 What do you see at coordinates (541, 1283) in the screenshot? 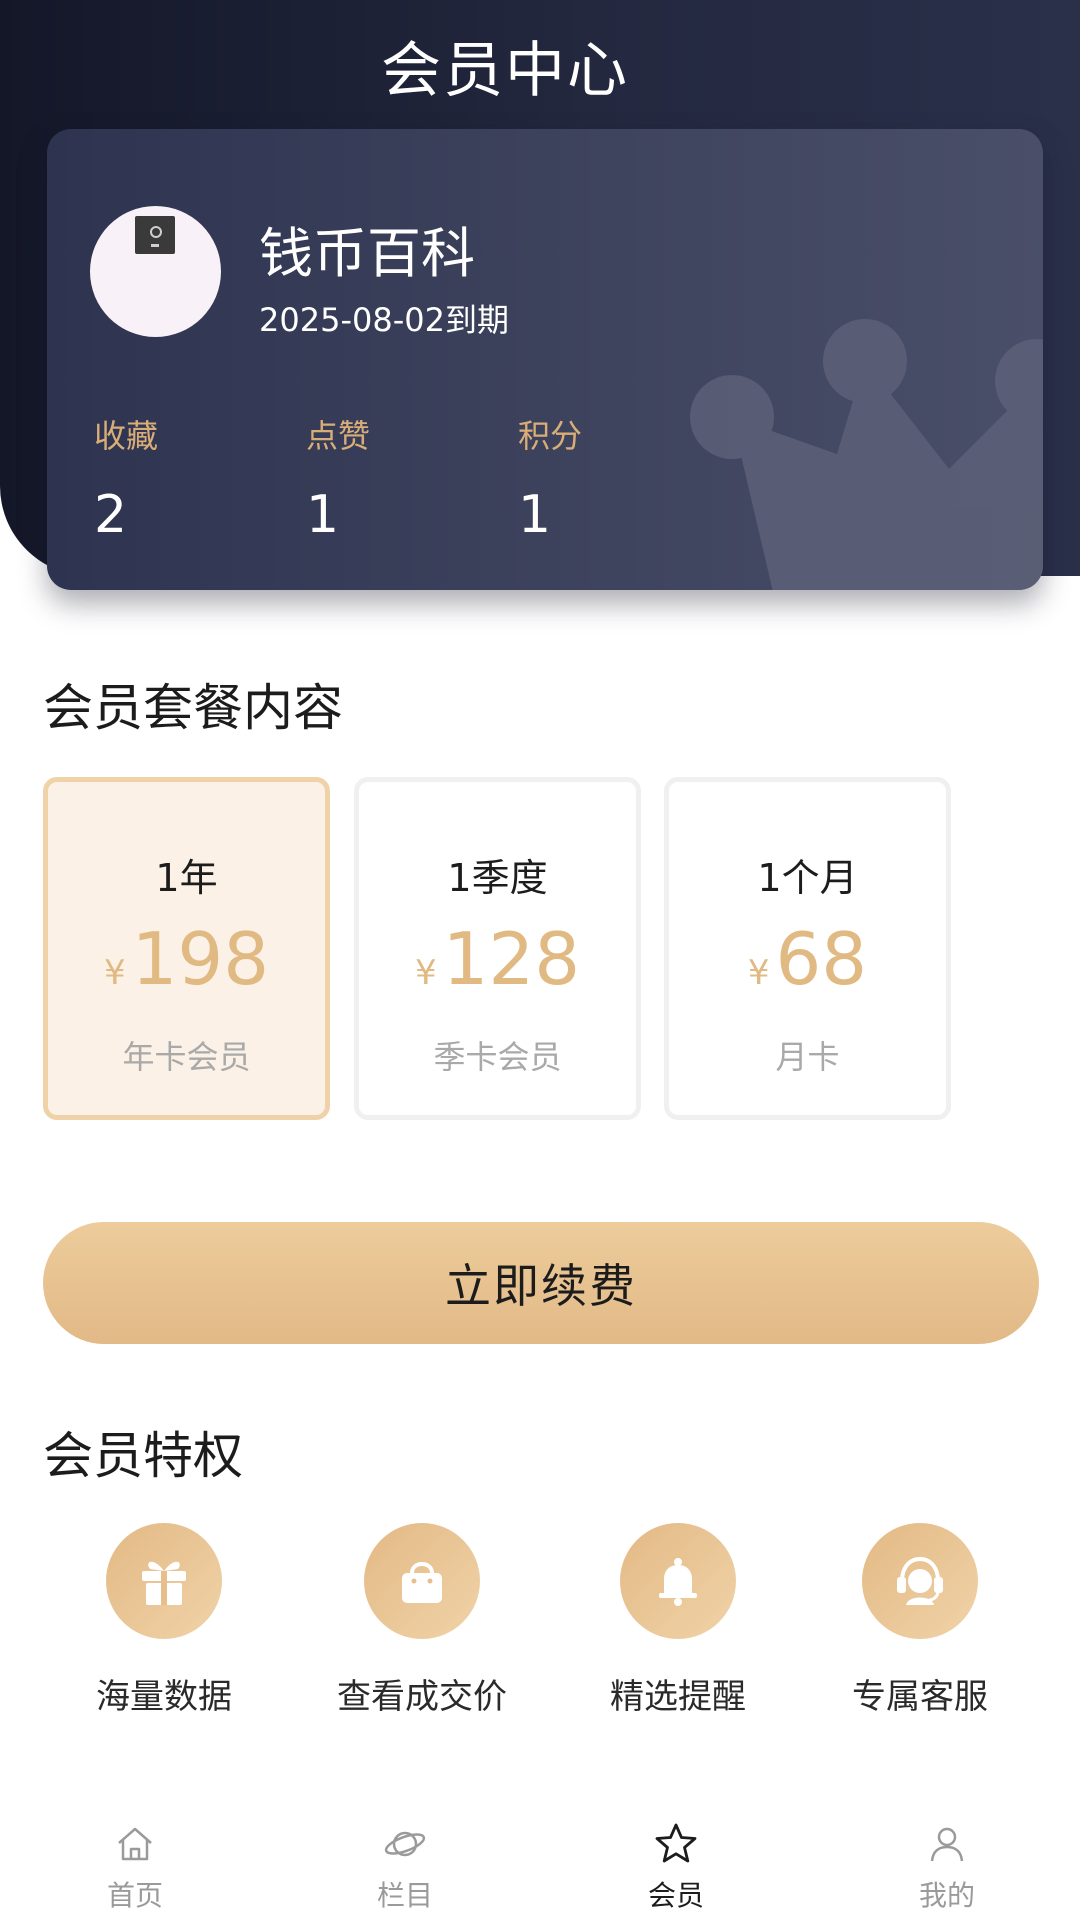
I see `renew-button: 立即续费` at bounding box center [541, 1283].